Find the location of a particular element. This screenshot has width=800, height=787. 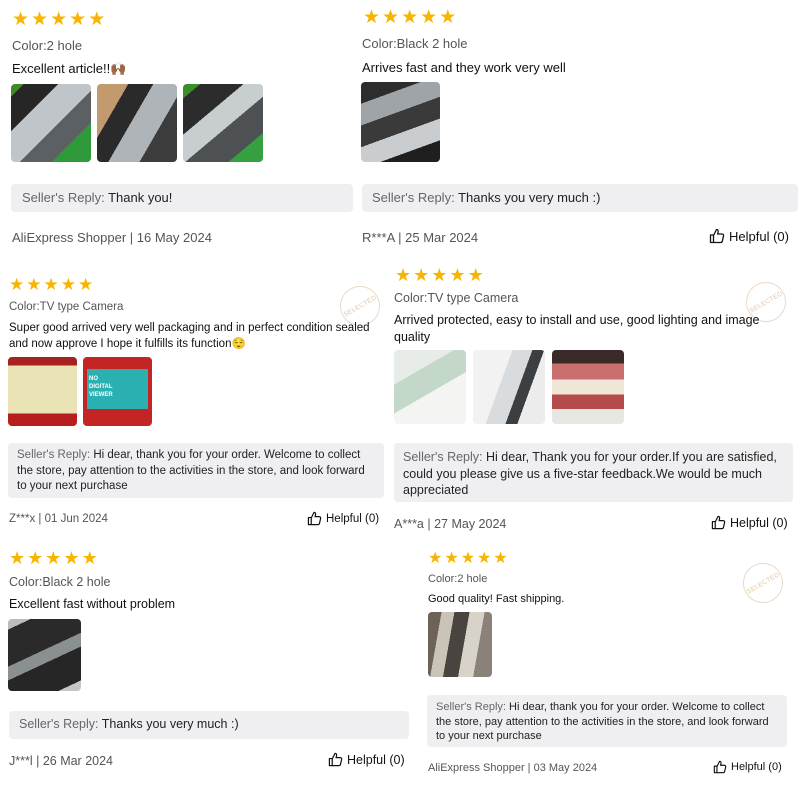

review-author-date: Z***x | 01 Jun 2024 is located at coordinates (58, 519).